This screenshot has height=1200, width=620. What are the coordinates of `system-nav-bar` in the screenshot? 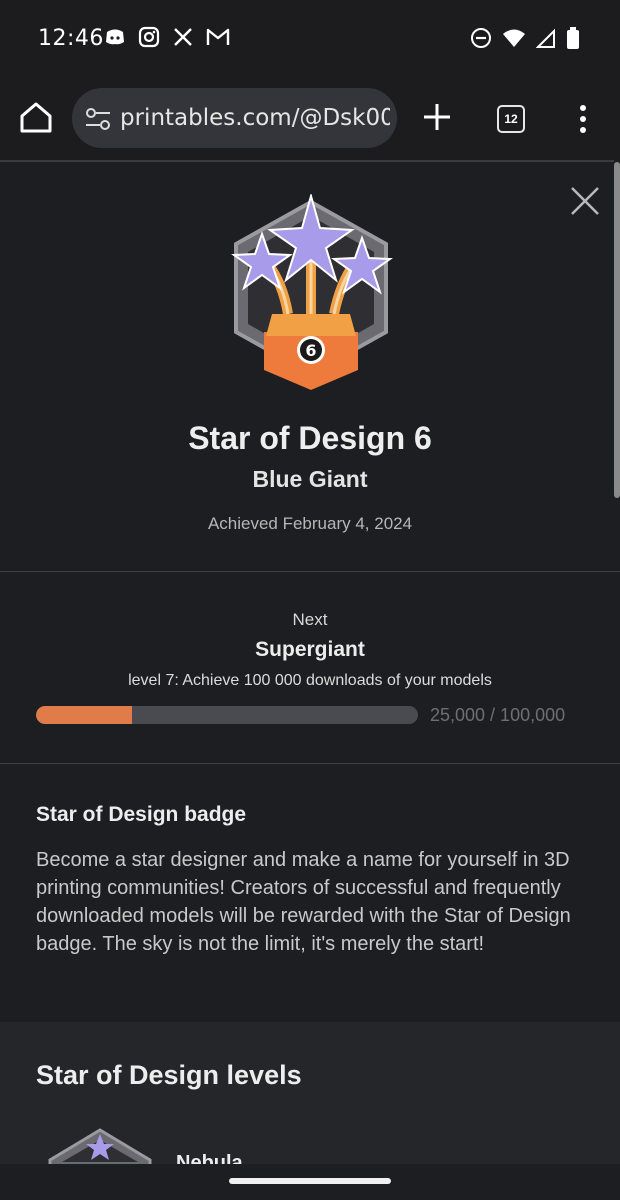 It's located at (310, 1182).